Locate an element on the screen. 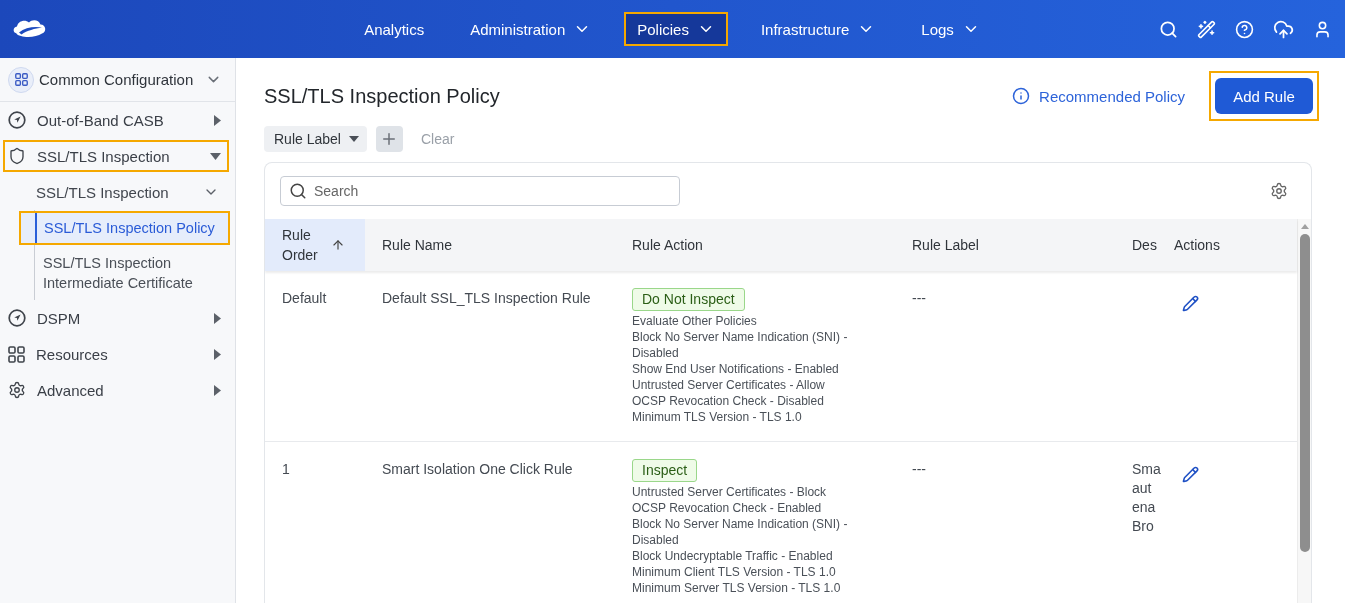  column-header: Rule Label is located at coordinates (1005, 245).